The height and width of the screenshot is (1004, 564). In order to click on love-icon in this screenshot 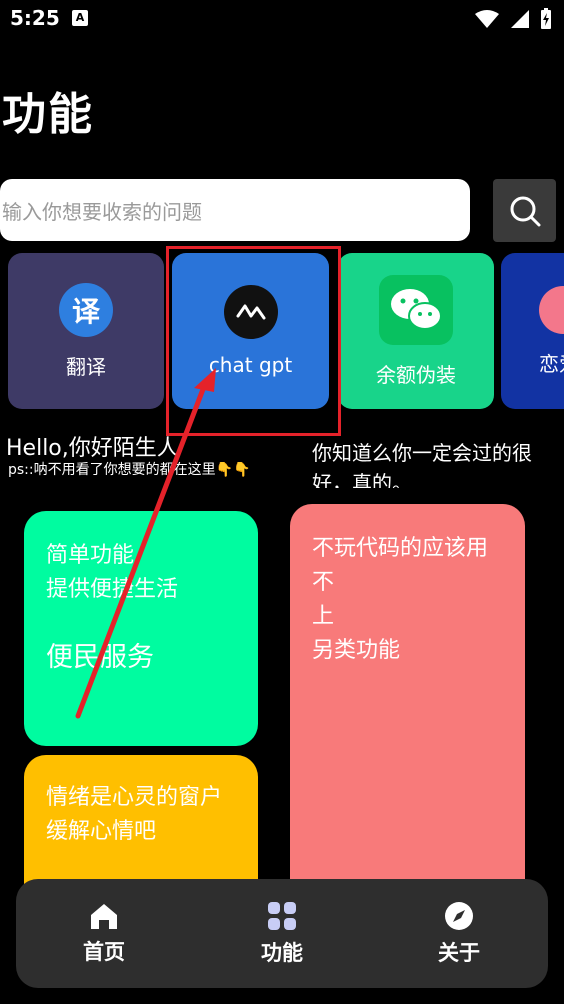, I will do `click(551, 309)`.